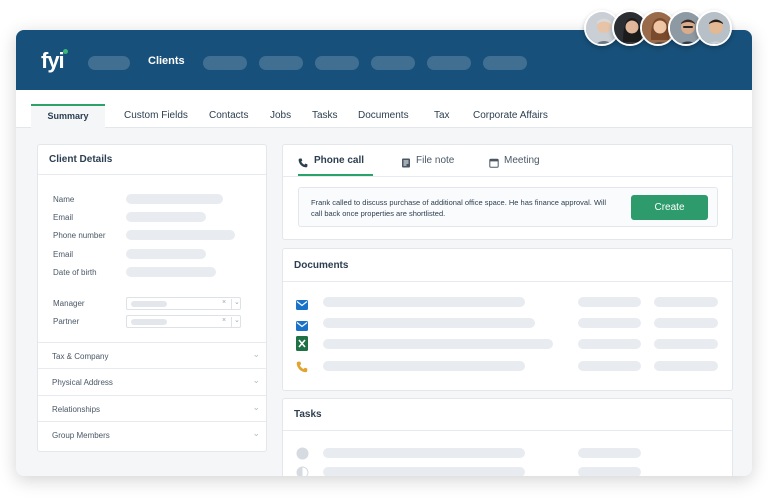  What do you see at coordinates (152, 381) in the screenshot?
I see `accordion-physical-address: Physical Address ⌄` at bounding box center [152, 381].